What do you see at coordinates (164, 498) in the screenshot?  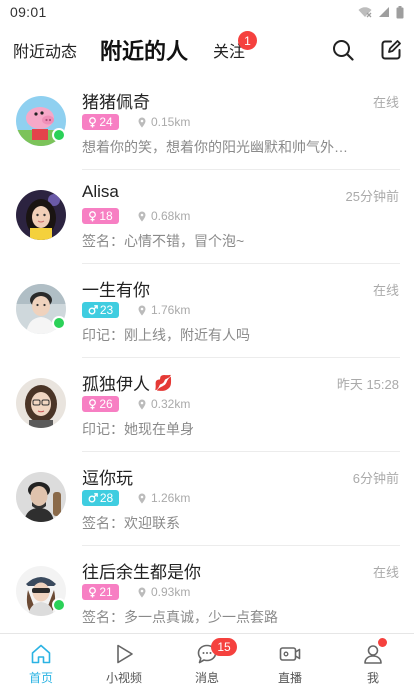 I see `distance: 1.26km` at bounding box center [164, 498].